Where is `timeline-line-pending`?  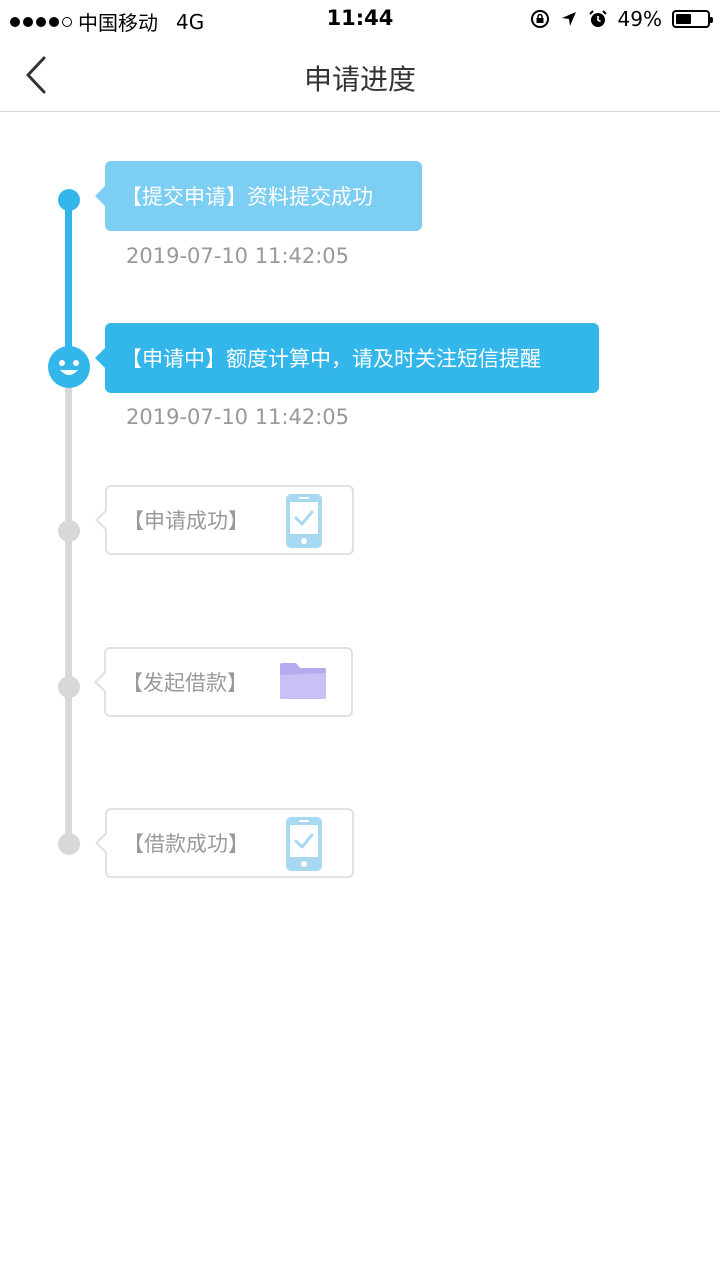
timeline-line-pending is located at coordinates (68, 606).